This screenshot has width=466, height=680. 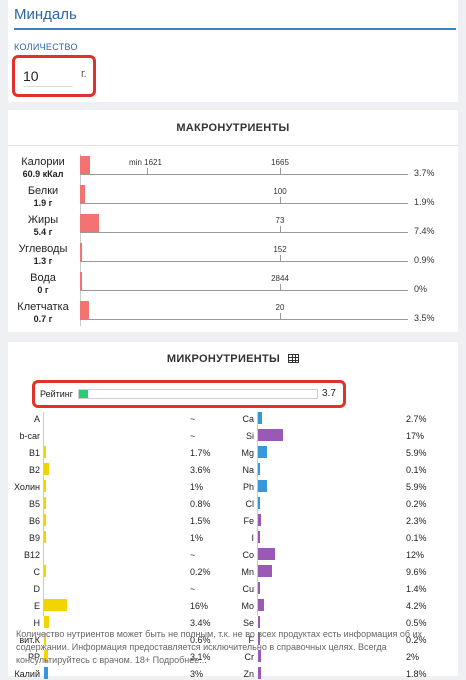 What do you see at coordinates (233, 590) in the screenshot?
I see `micro-row: Cu 1.4%` at bounding box center [233, 590].